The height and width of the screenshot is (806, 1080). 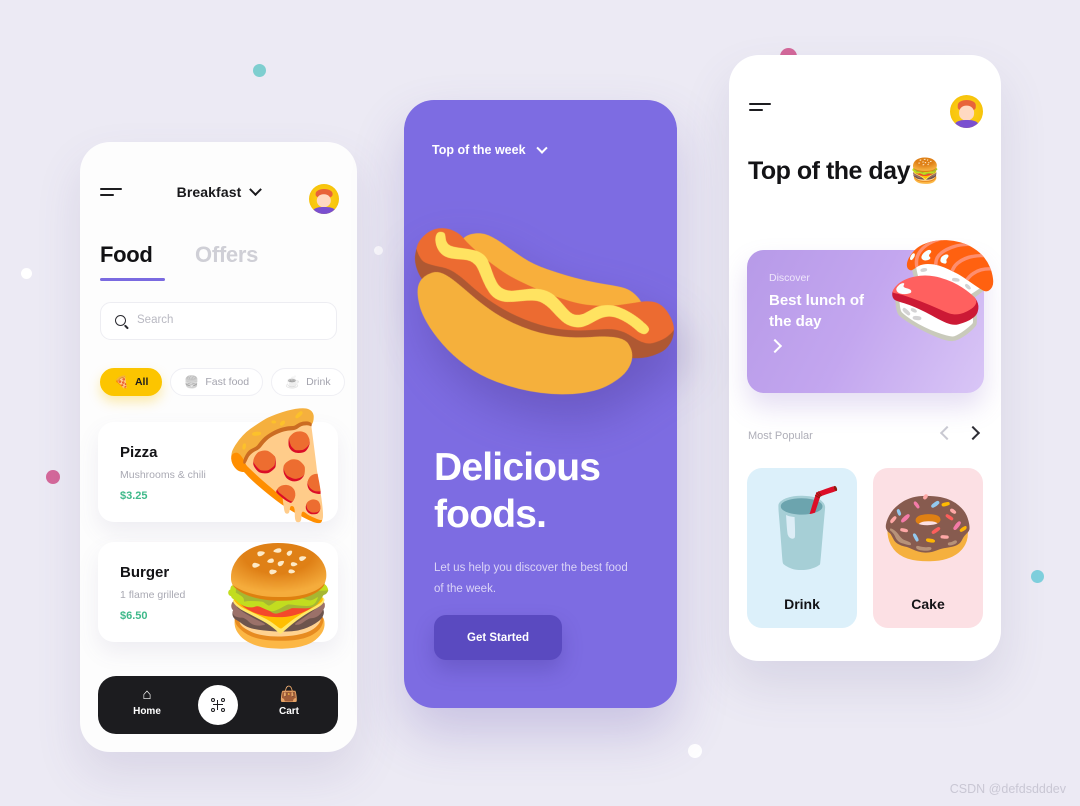 What do you see at coordinates (163, 475) in the screenshot?
I see `food-desc: Mushrooms & chili` at bounding box center [163, 475].